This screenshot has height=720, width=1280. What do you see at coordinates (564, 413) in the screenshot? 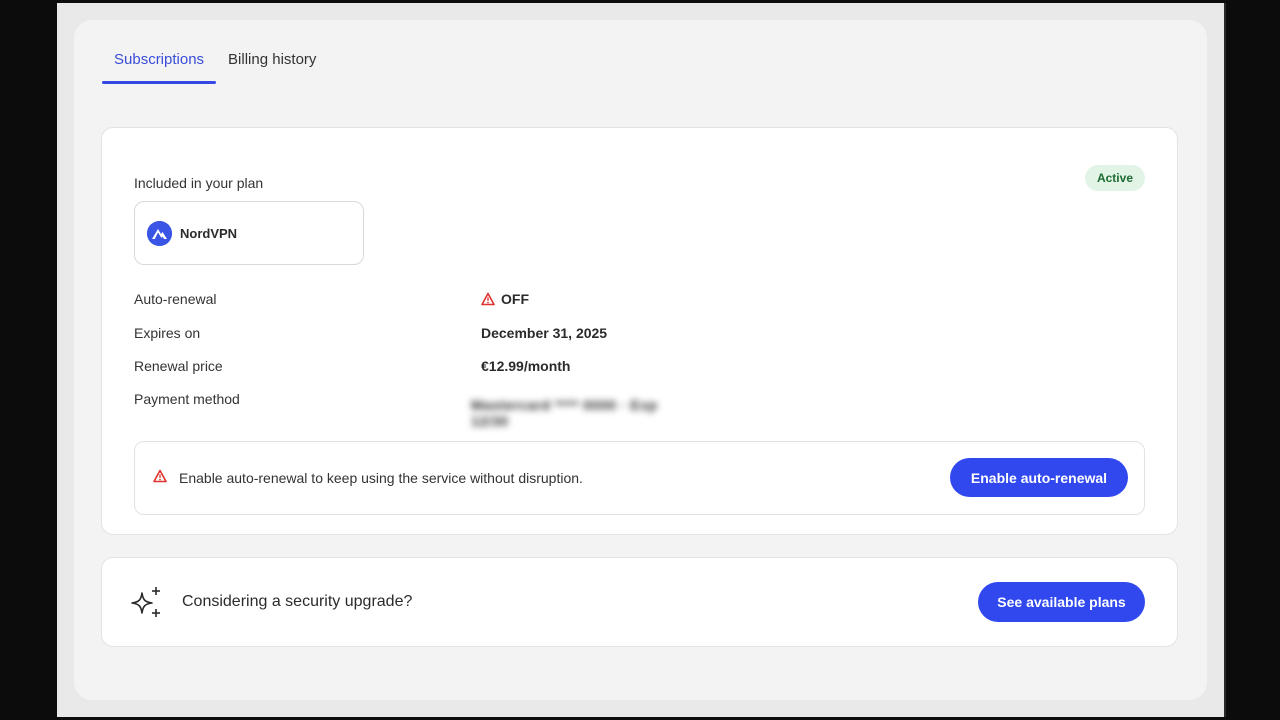
I see `payment-method-value: Mastercard **** 0000 · Exp 12/30` at bounding box center [564, 413].